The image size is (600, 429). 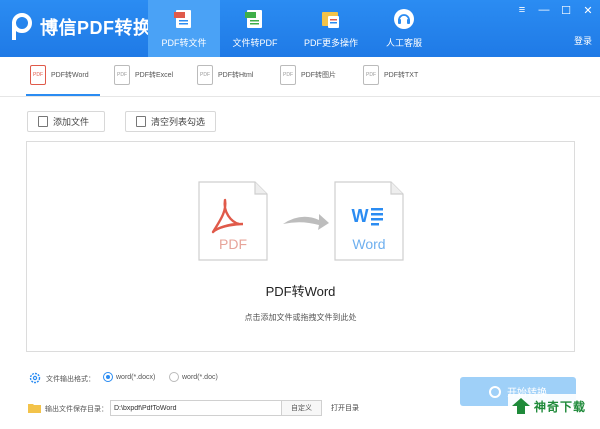 I want to click on tab-label: PDF转Excel, so click(x=154, y=75).